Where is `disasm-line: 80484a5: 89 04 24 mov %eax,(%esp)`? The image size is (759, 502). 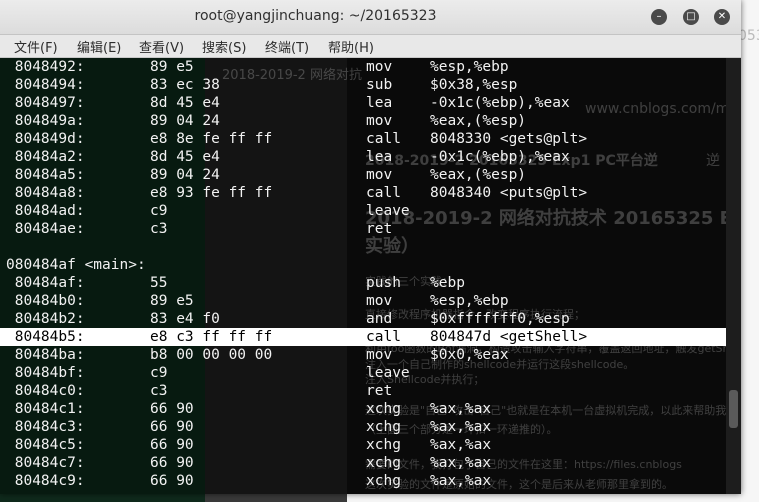
disasm-line: 80484a5: 89 04 24 mov %eax,(%esp) is located at coordinates (363, 175).